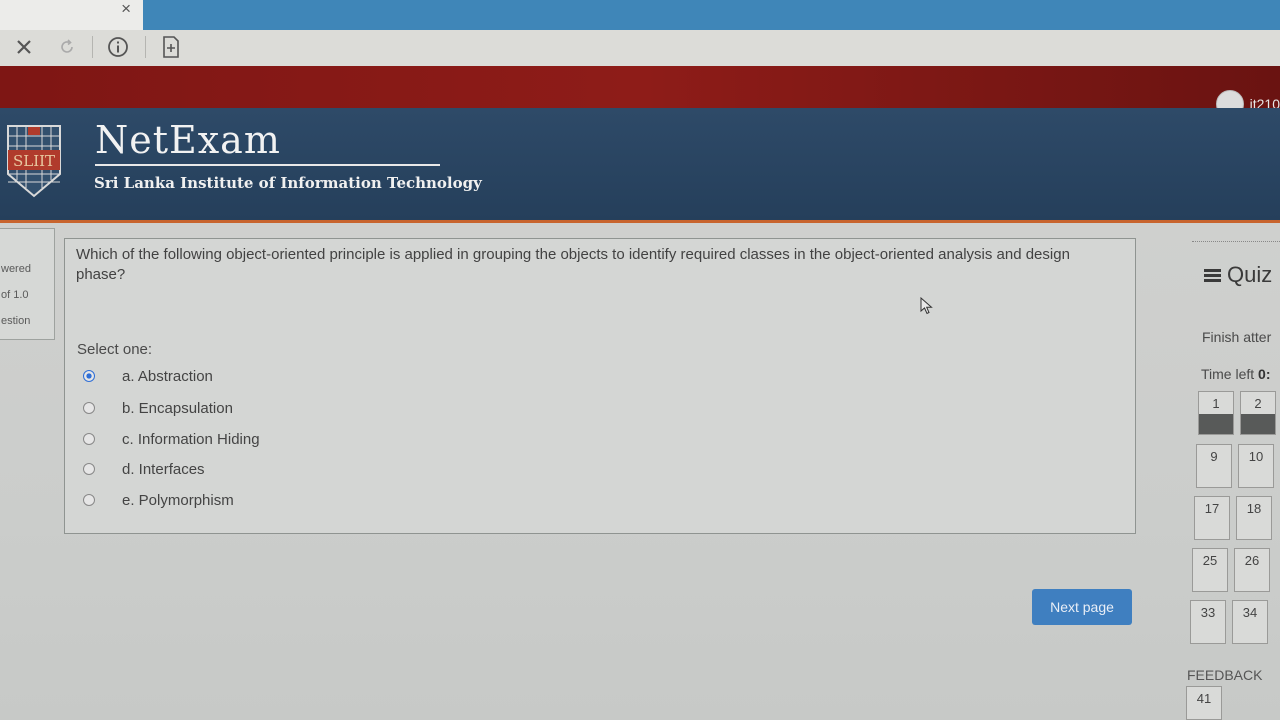 The image size is (1280, 720). I want to click on logo-text: SLIIT, so click(34, 161).